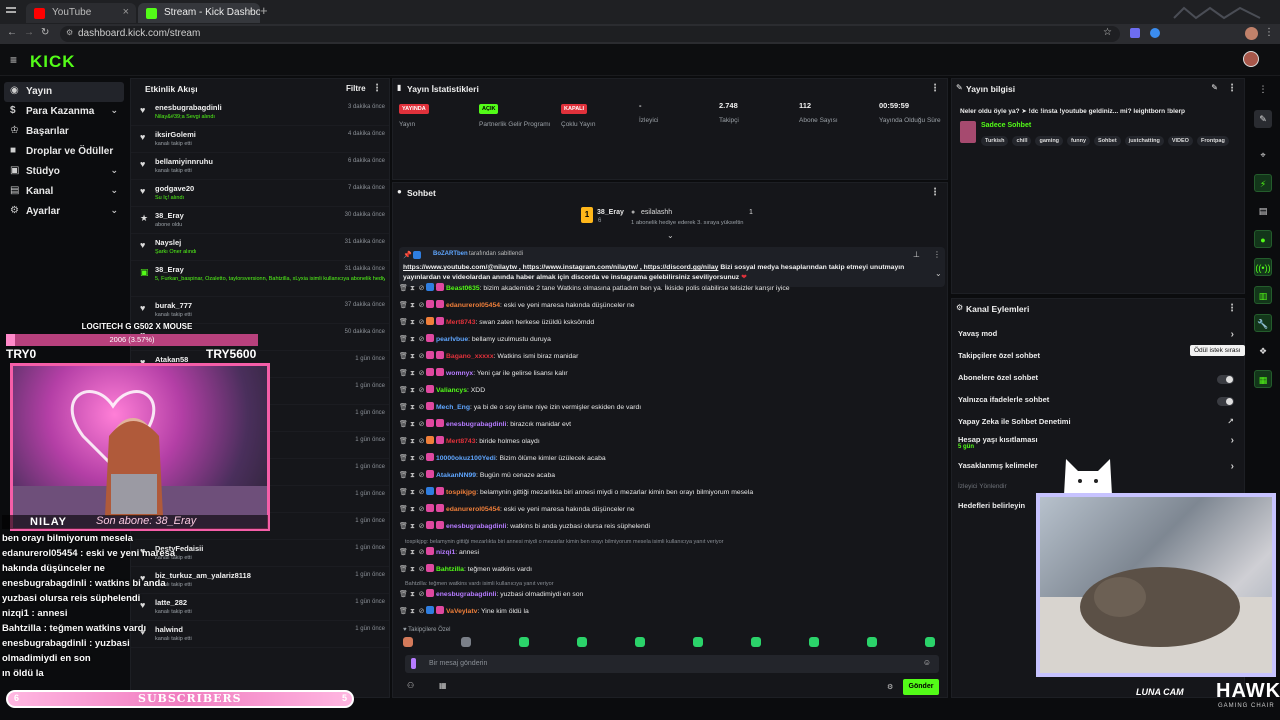  I want to click on tag-chip: VIDEO, so click(1180, 141).